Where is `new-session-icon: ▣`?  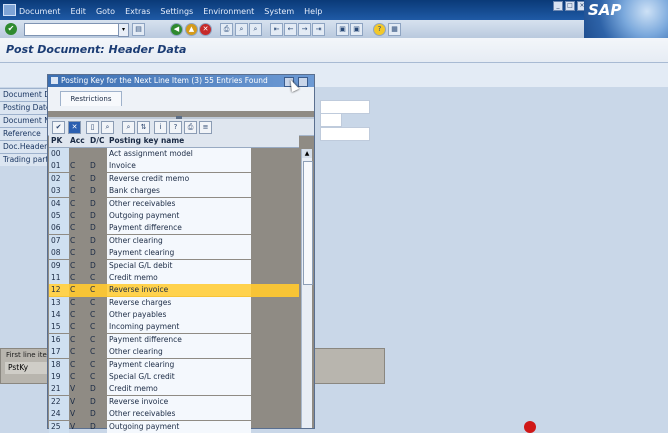 new-session-icon: ▣ is located at coordinates (342, 29).